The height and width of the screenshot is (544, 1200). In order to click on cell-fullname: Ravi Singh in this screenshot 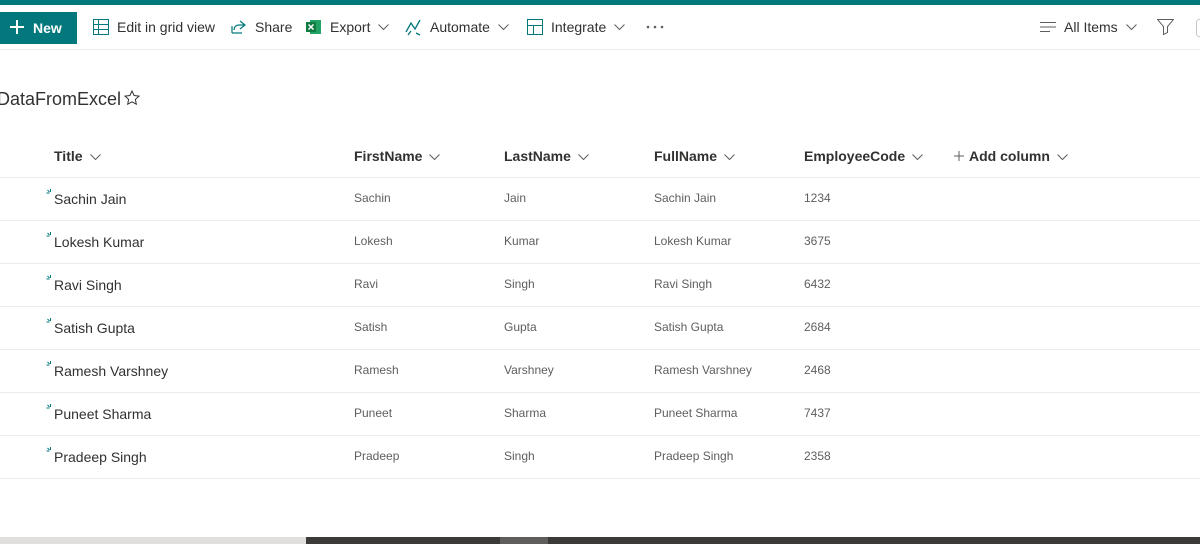, I will do `click(683, 284)`.